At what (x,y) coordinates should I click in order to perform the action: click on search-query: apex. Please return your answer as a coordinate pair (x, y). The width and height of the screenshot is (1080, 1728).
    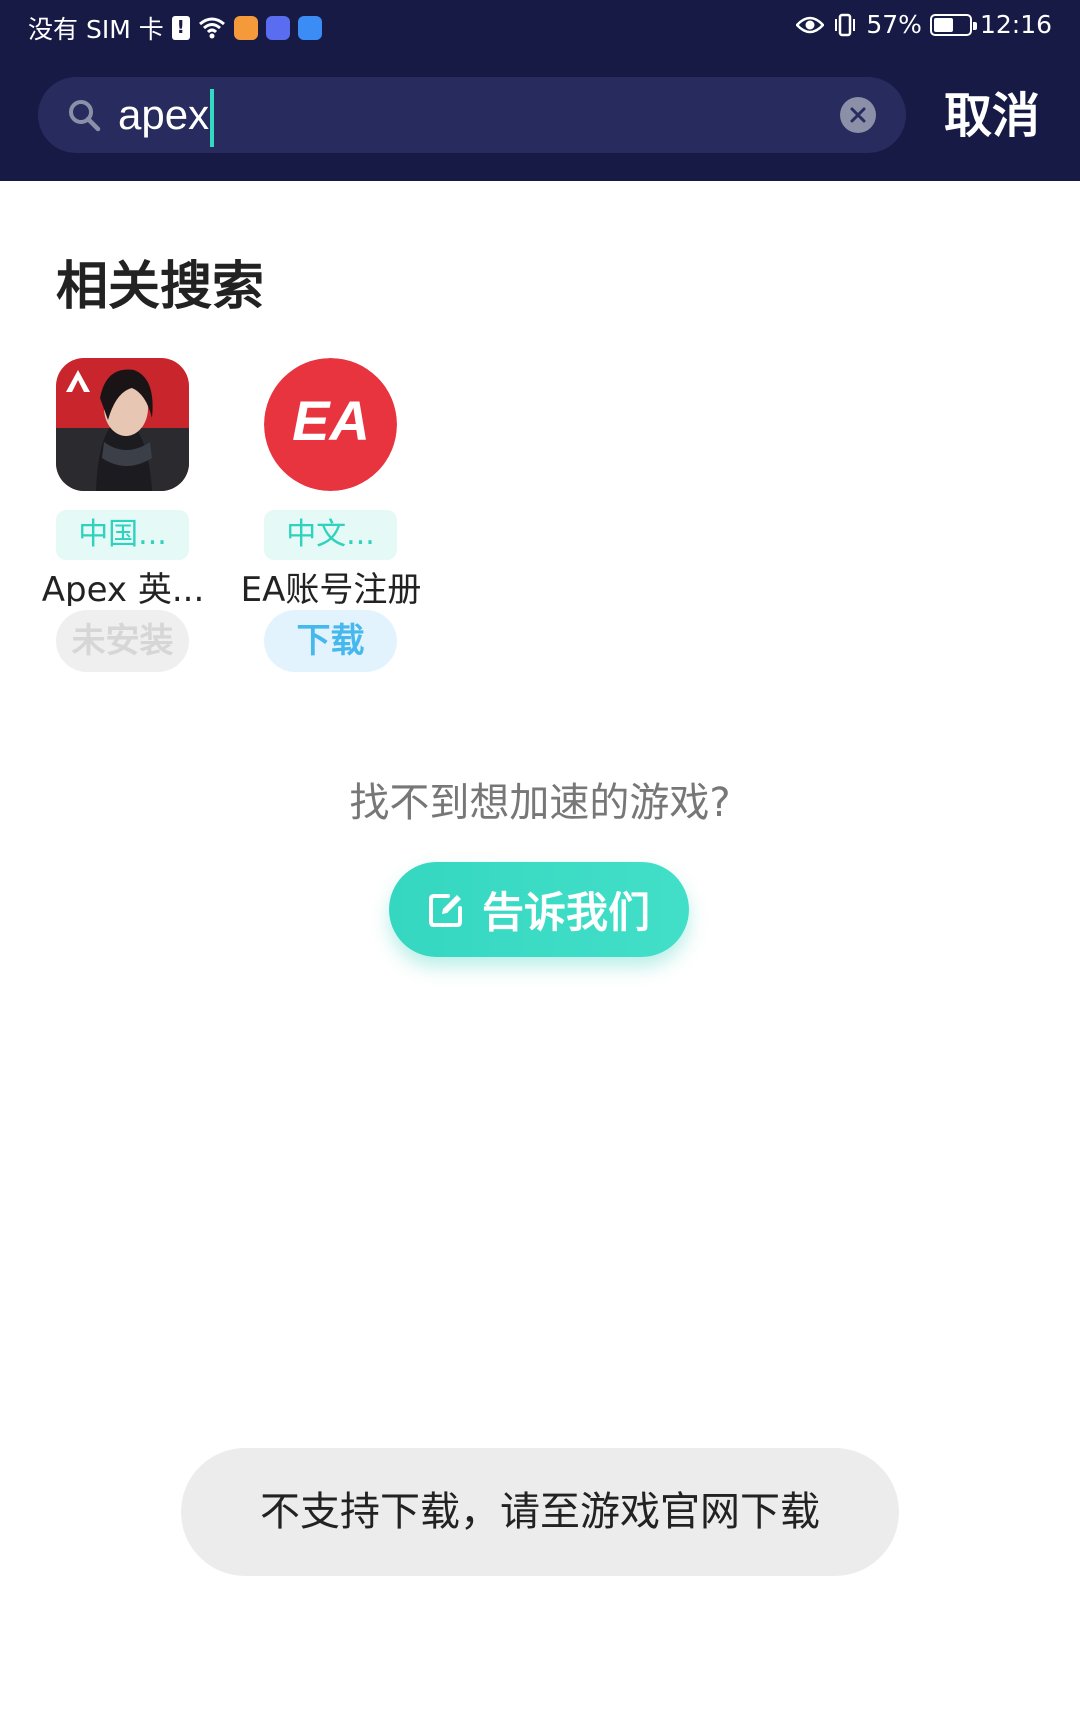
    Looking at the image, I should click on (164, 114).